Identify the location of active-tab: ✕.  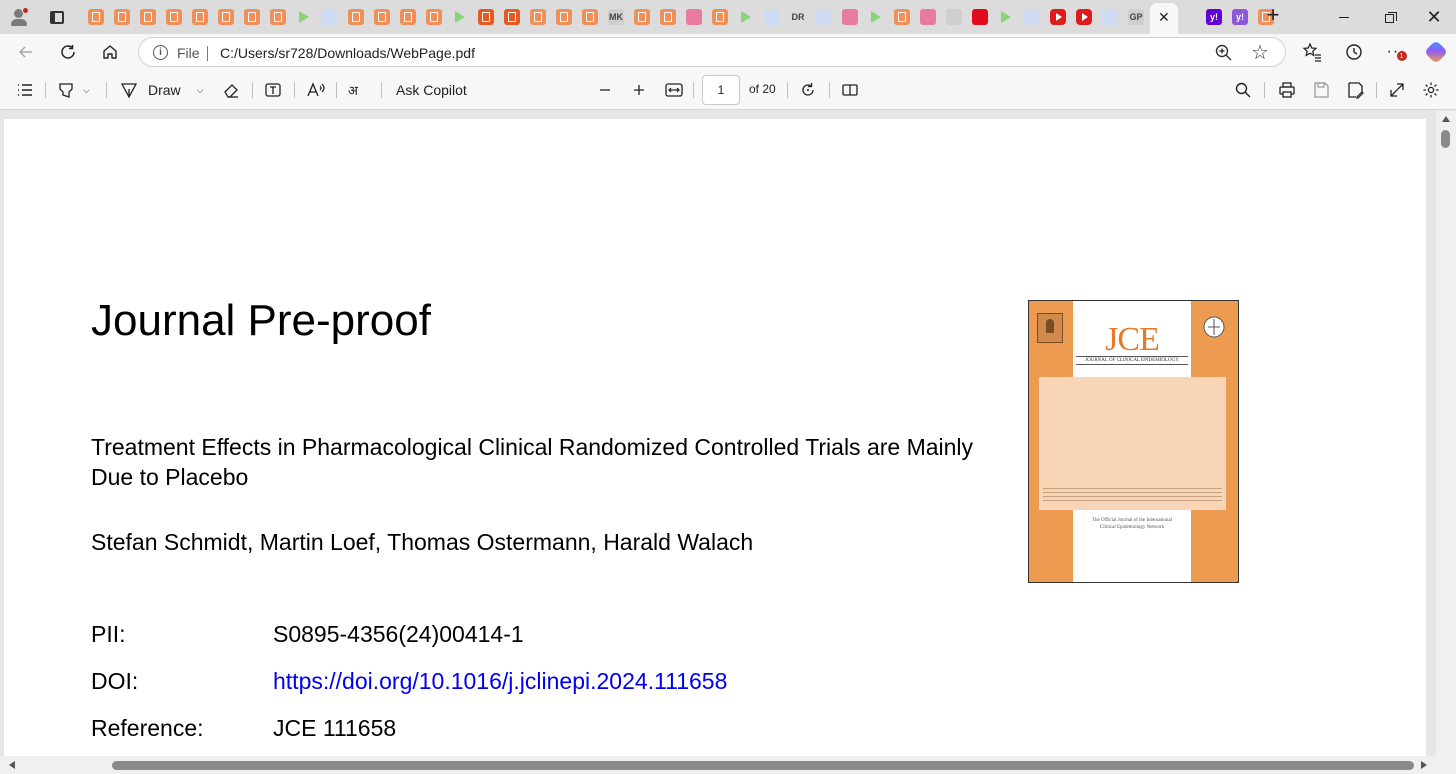
(1164, 18).